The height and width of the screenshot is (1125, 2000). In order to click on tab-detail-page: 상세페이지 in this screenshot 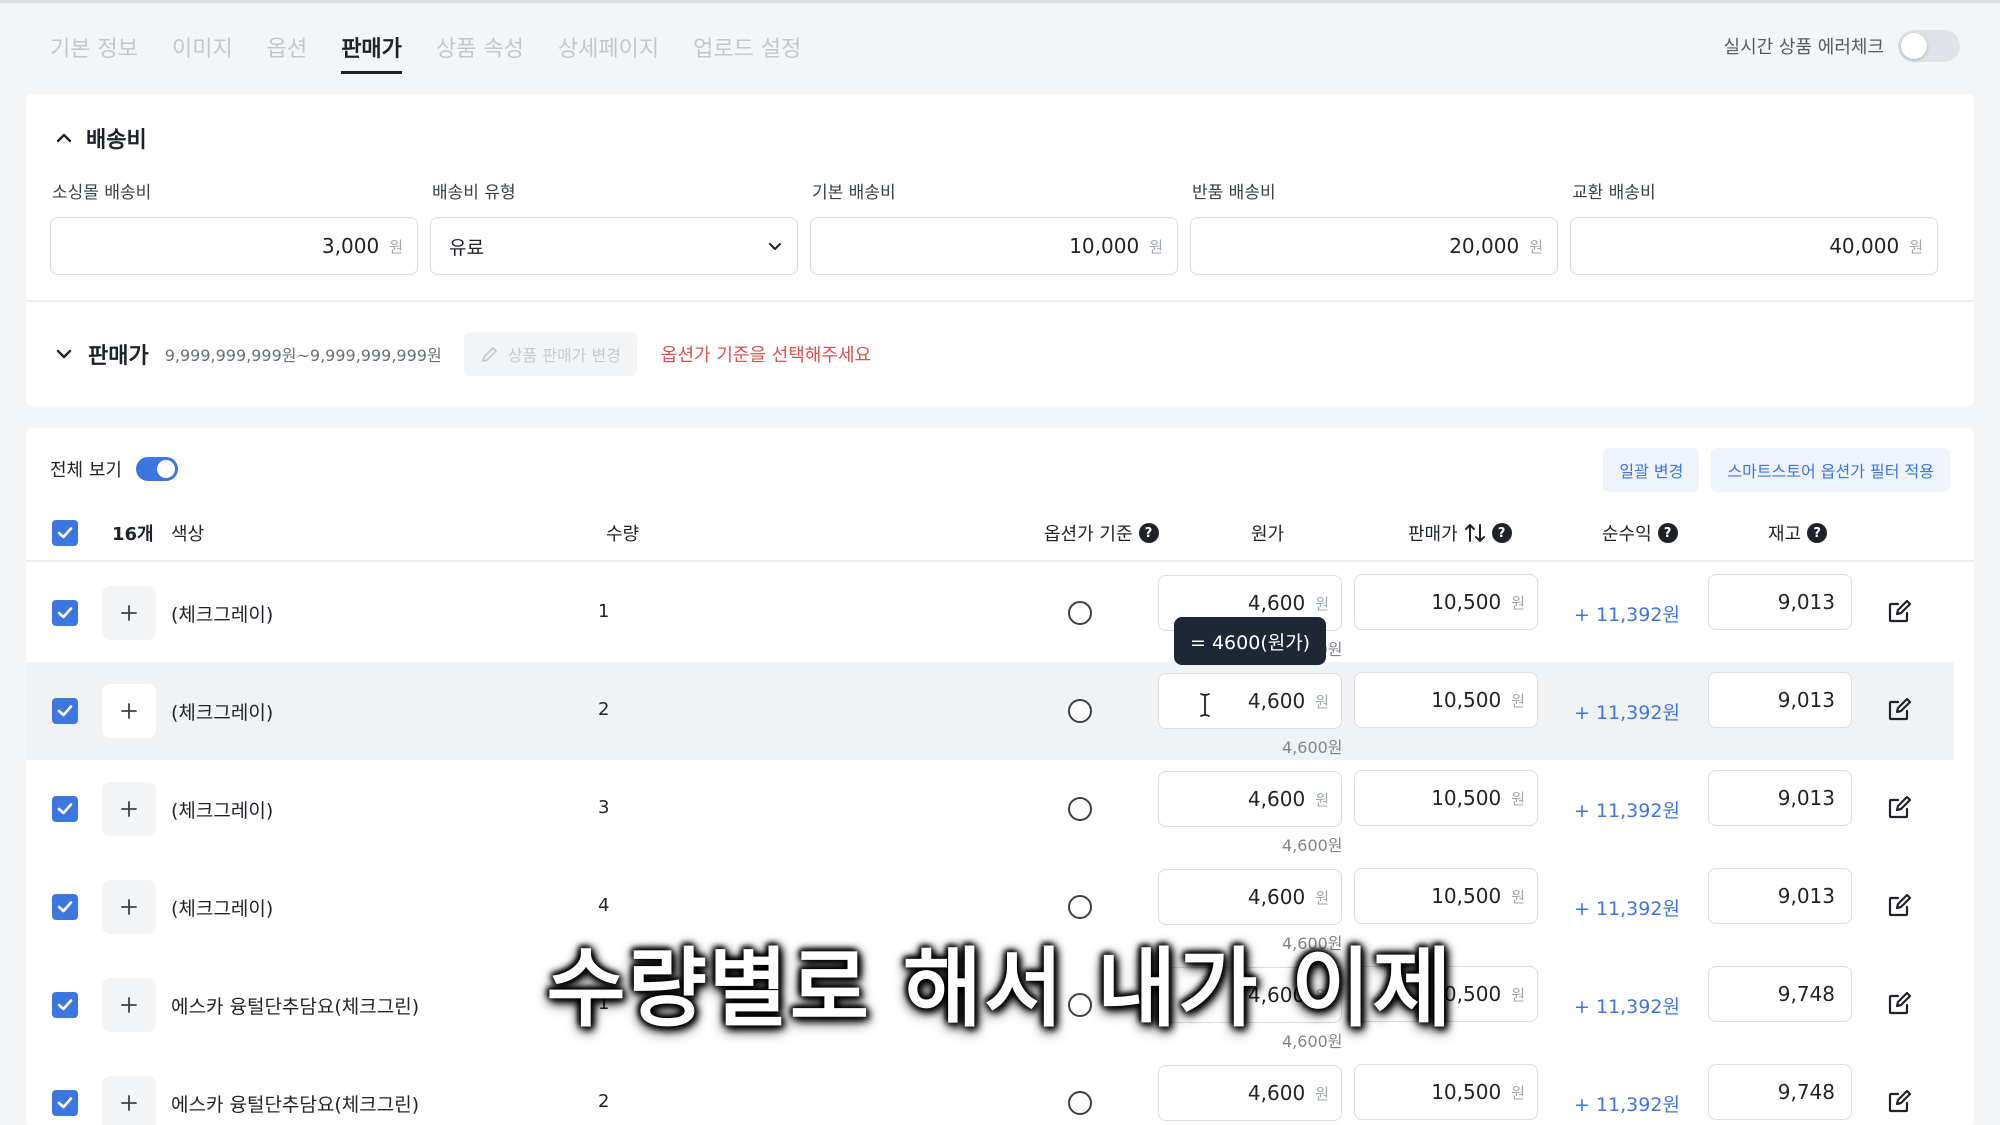, I will do `click(608, 53)`.